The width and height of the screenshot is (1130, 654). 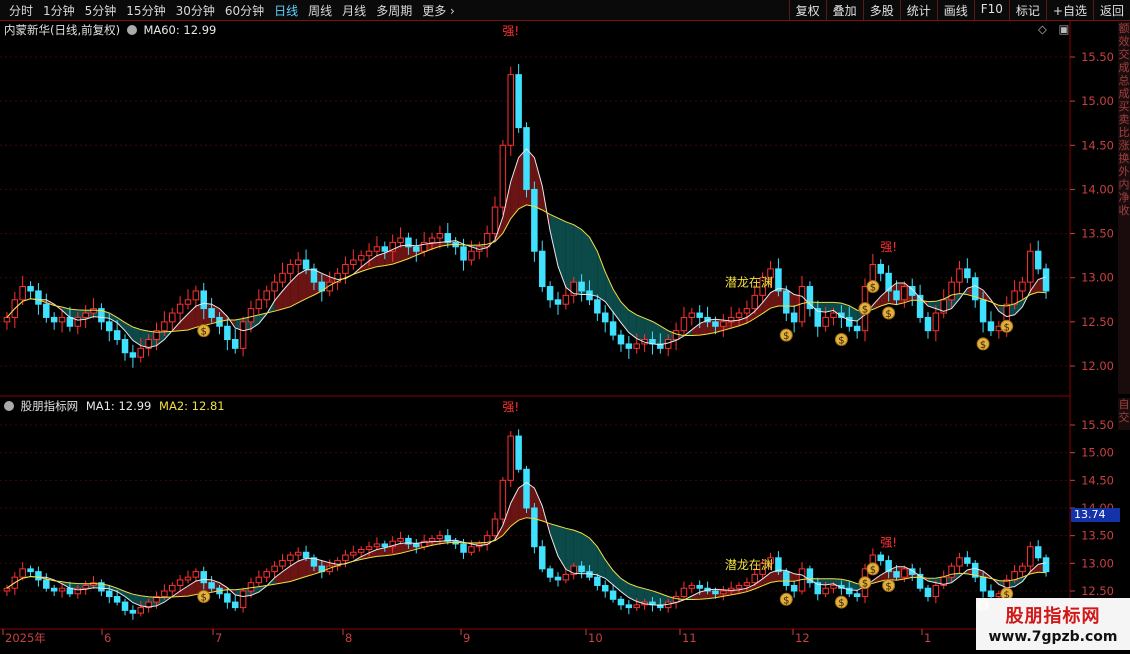 What do you see at coordinates (1064, 29) in the screenshot?
I see `maximize-icon: ▣` at bounding box center [1064, 29].